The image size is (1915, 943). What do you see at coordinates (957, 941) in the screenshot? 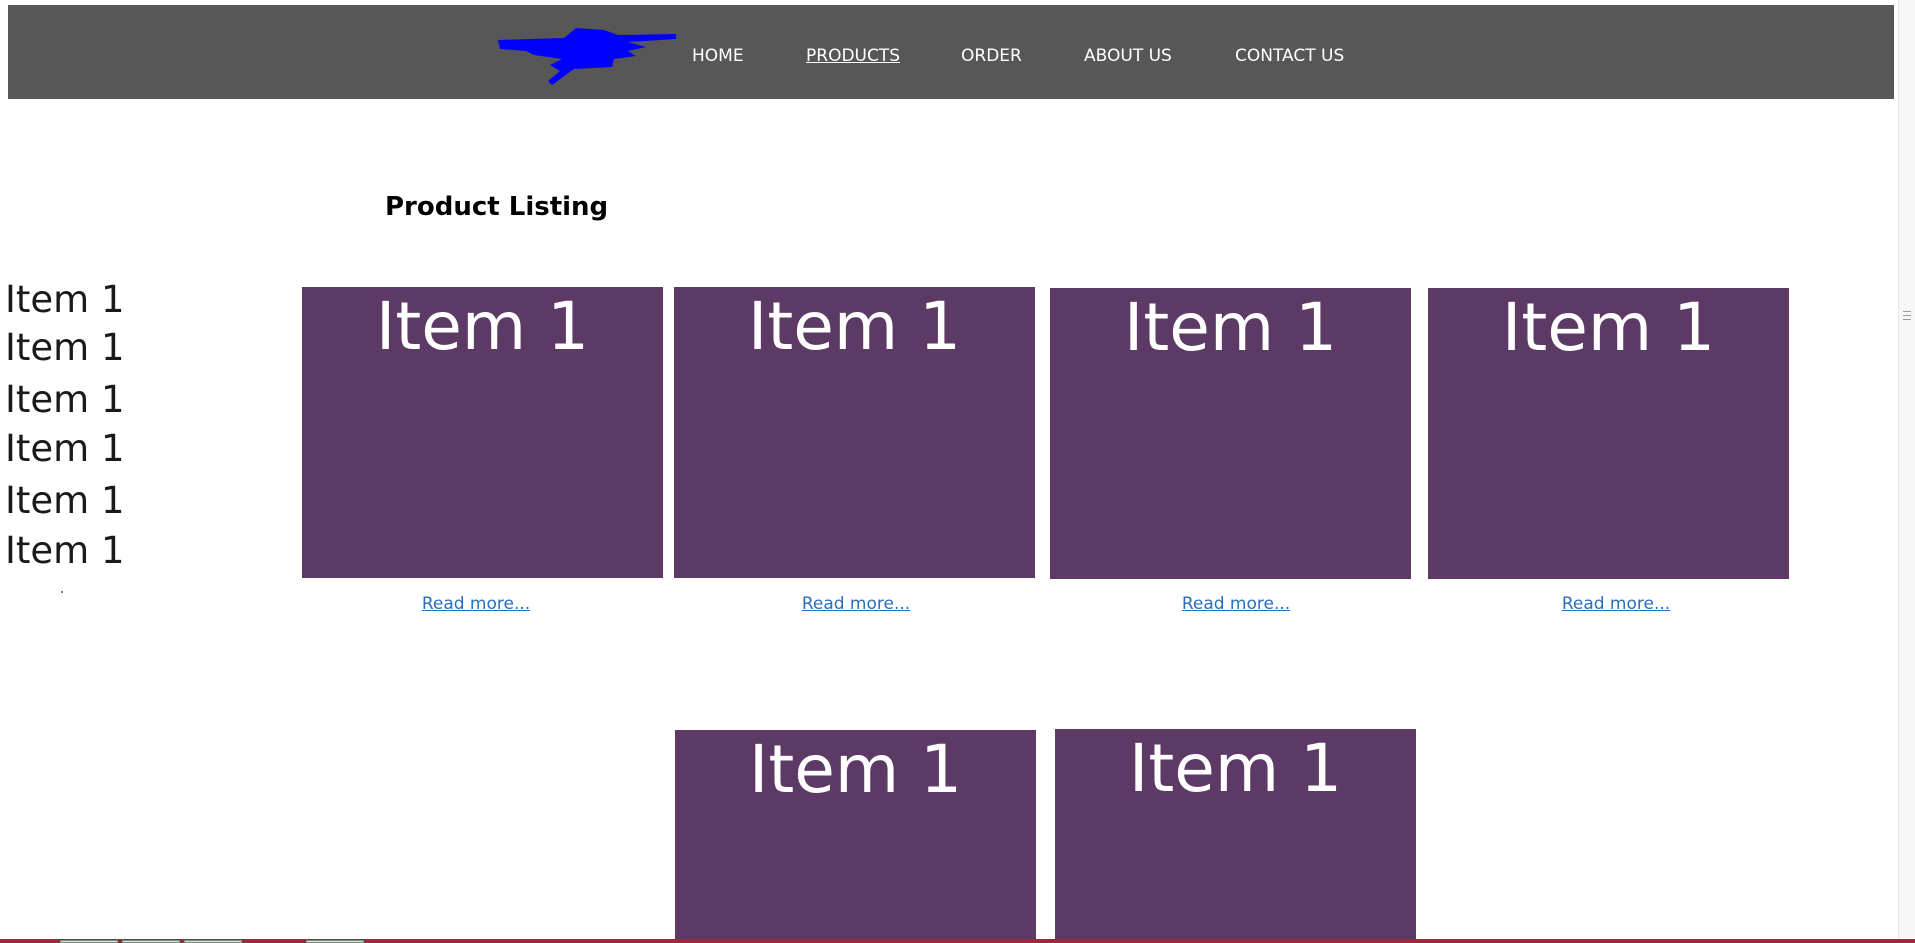
I see `taskbar-edge` at bounding box center [957, 941].